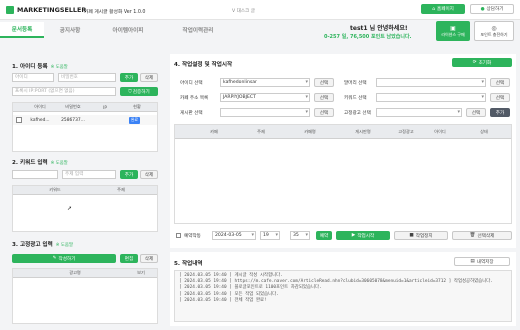 This screenshot has width=520, height=330. Describe the element at coordinates (500, 112) in the screenshot. I see `add-job-button: 추가` at that location.